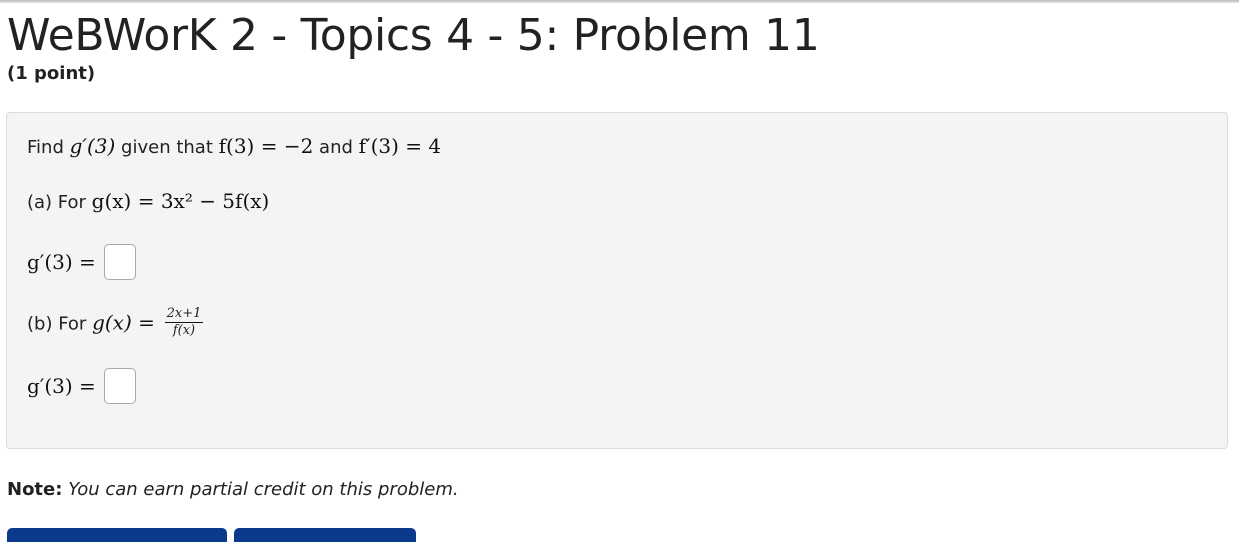 The image size is (1239, 542). Describe the element at coordinates (51, 73) in the screenshot. I see `point-value: (1 point)` at that location.